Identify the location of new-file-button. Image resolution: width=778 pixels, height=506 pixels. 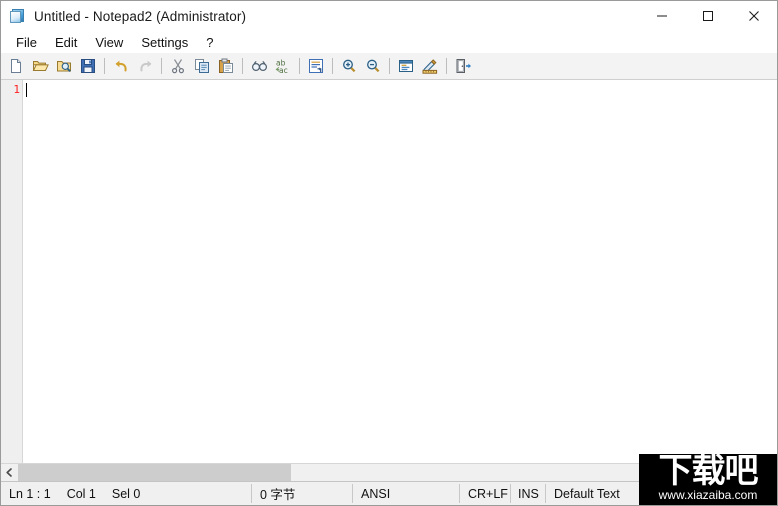
(16, 66).